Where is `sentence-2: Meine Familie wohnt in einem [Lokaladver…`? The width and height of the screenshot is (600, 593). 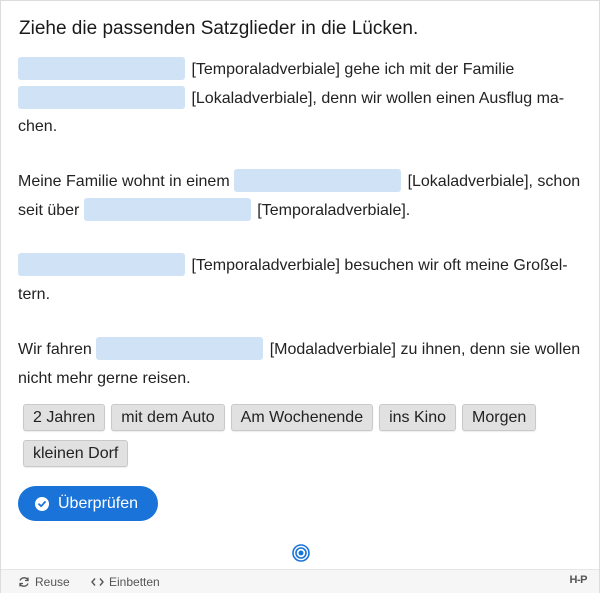
sentence-2: Meine Familie wohnt in einem [Lokaladver… is located at coordinates (303, 196).